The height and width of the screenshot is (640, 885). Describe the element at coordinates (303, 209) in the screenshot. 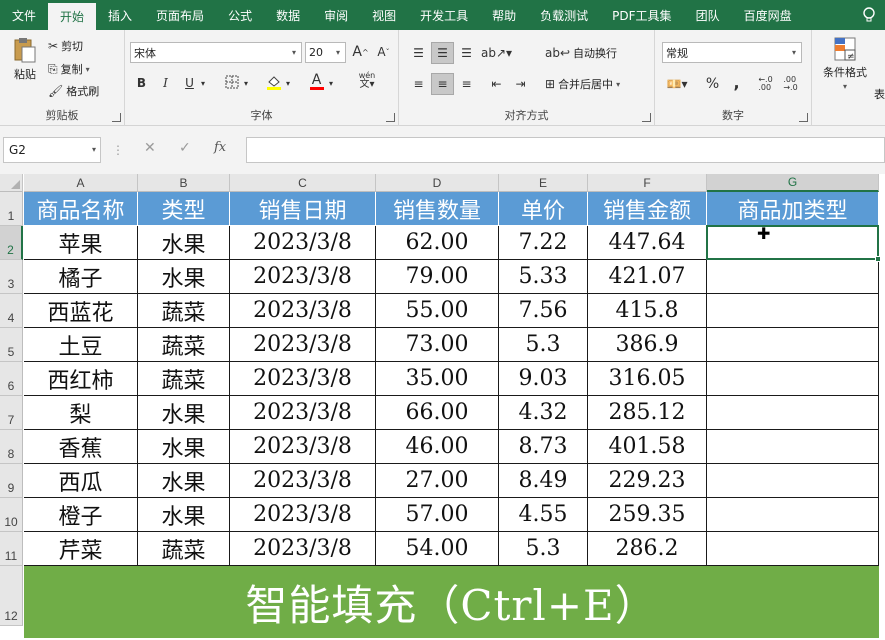

I see `header-cell: 销售日期` at that location.